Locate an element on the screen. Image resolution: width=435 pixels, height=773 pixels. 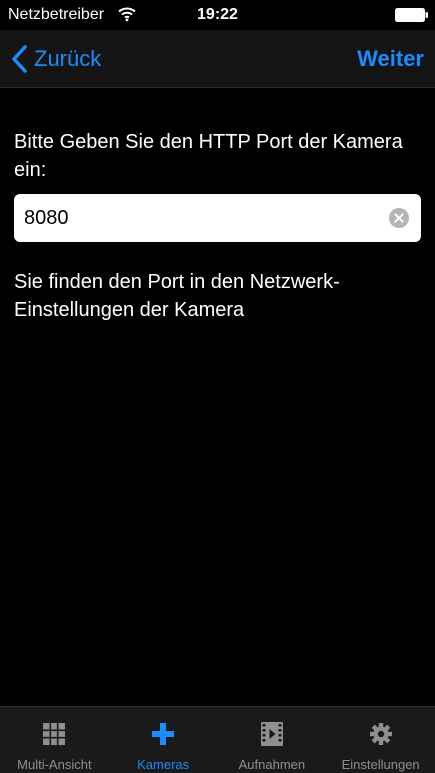
back-button: Zurück is located at coordinates (55, 59).